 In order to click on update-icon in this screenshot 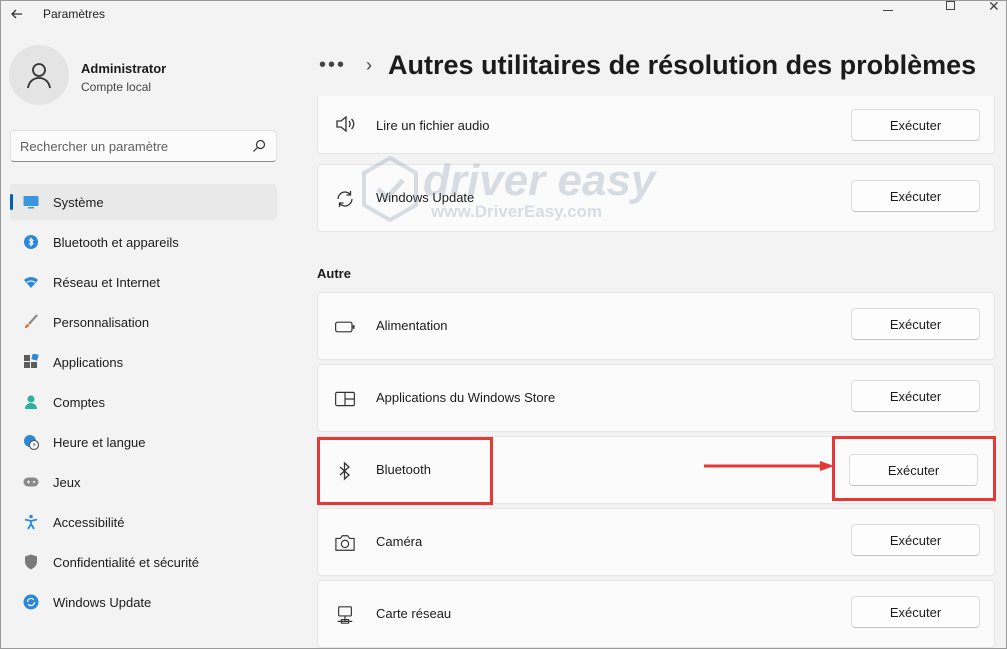, I will do `click(31, 602)`.